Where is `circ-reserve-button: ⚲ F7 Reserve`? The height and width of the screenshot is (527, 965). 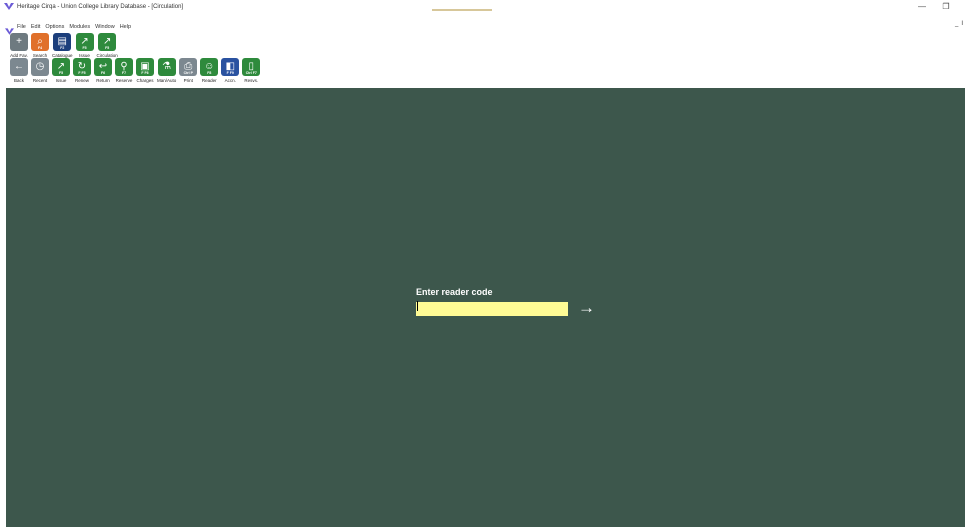
circ-reserve-button: ⚲ F7 Reserve is located at coordinates (124, 70).